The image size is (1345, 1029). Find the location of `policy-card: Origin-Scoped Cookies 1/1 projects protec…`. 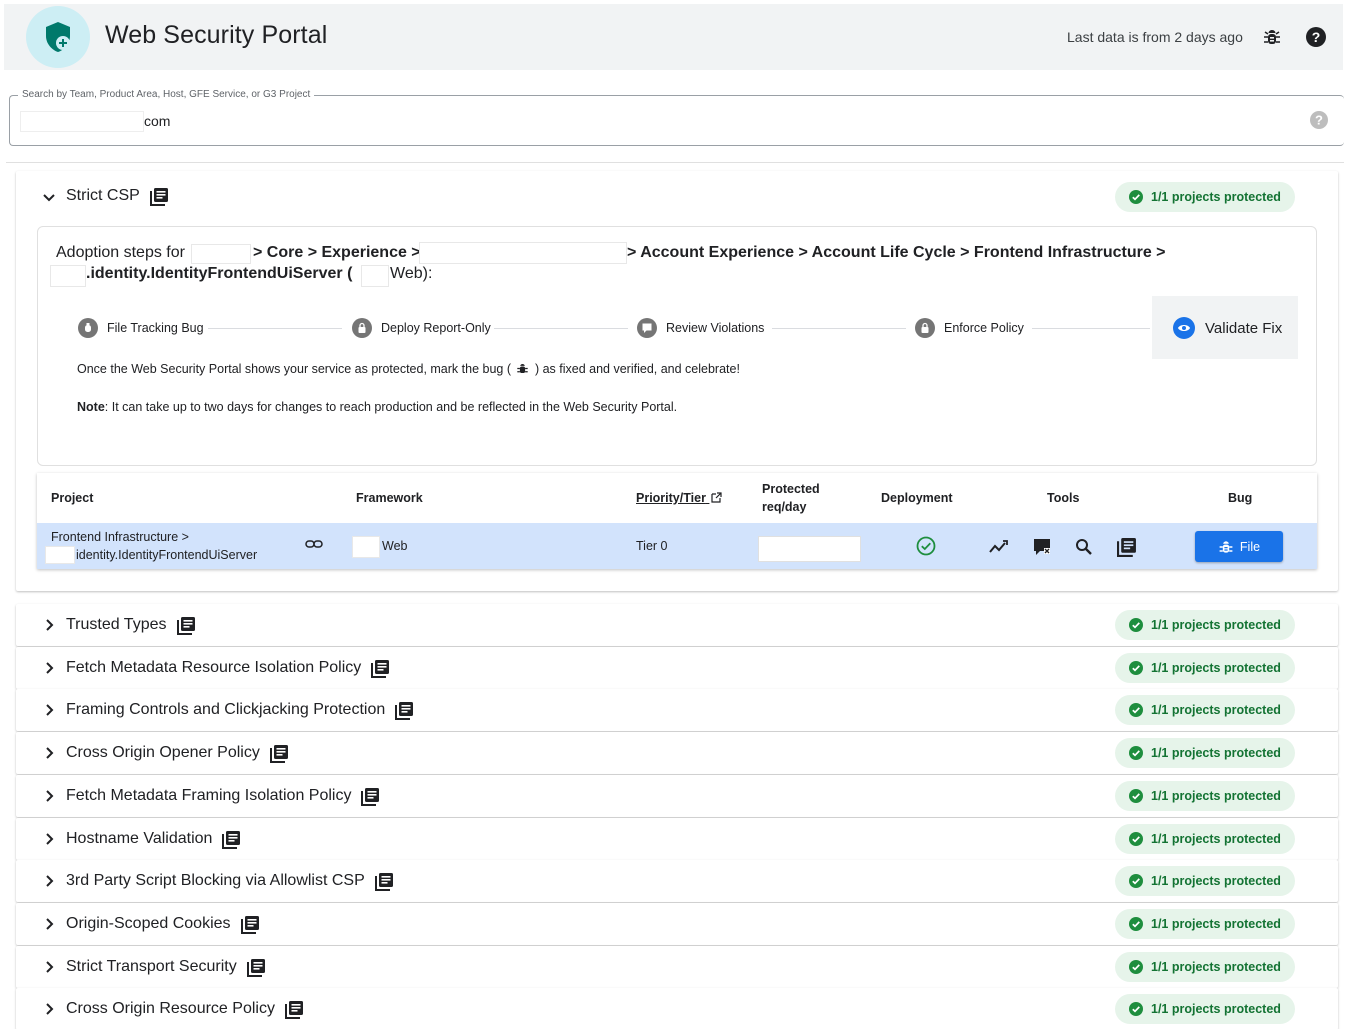

policy-card: Origin-Scoped Cookies 1/1 projects protec… is located at coordinates (677, 924).